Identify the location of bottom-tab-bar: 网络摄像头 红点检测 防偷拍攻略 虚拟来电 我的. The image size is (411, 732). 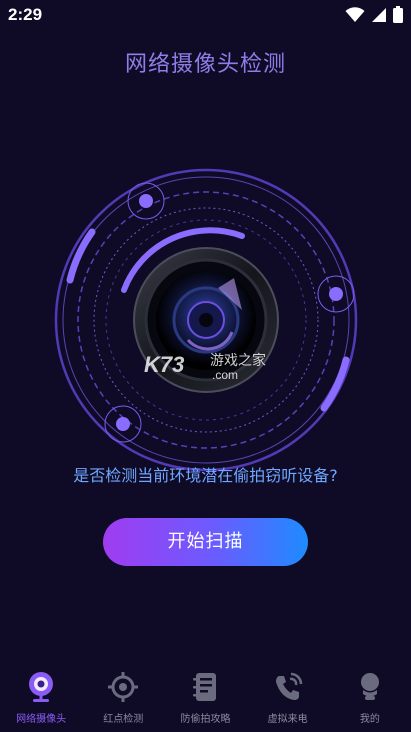
(205, 697).